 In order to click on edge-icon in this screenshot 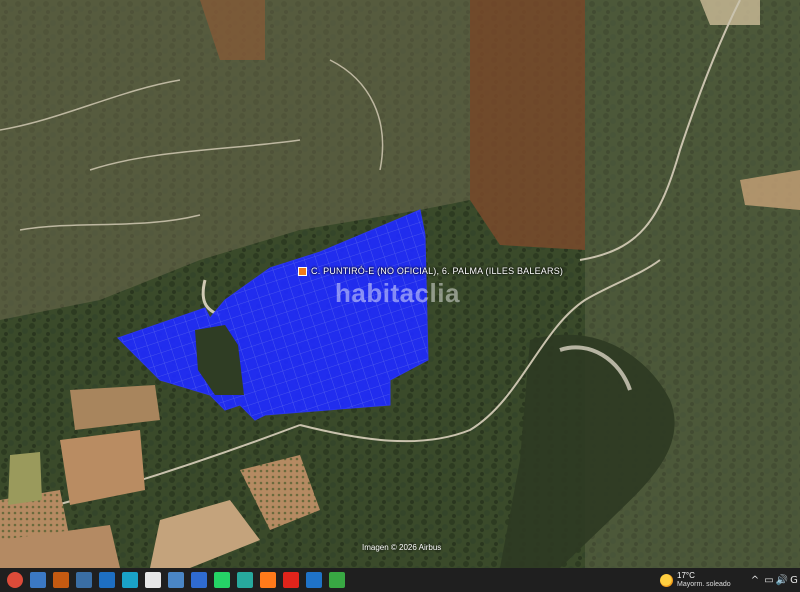, I will do `click(130, 580)`.